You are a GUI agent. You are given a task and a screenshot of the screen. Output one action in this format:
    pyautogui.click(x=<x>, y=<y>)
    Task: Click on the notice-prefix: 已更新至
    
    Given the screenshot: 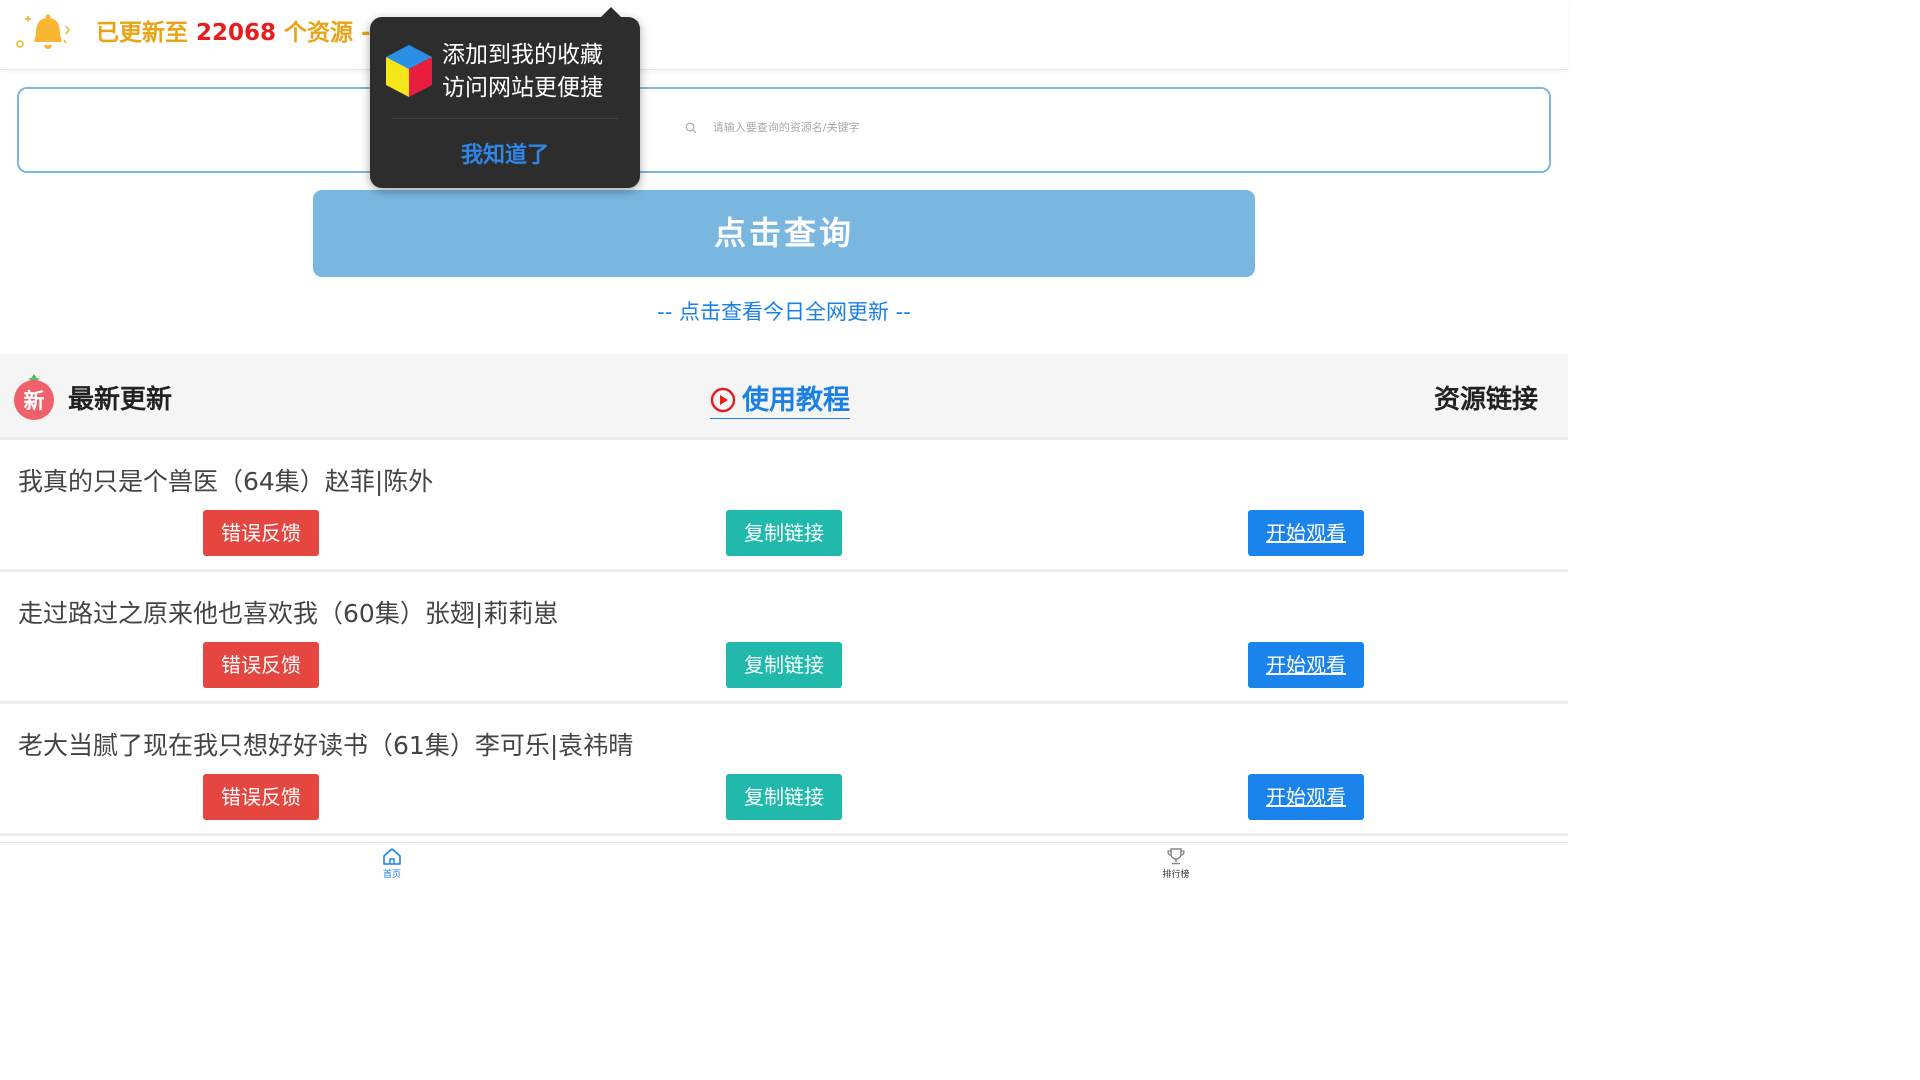 What is the action you would take?
    pyautogui.click(x=146, y=33)
    